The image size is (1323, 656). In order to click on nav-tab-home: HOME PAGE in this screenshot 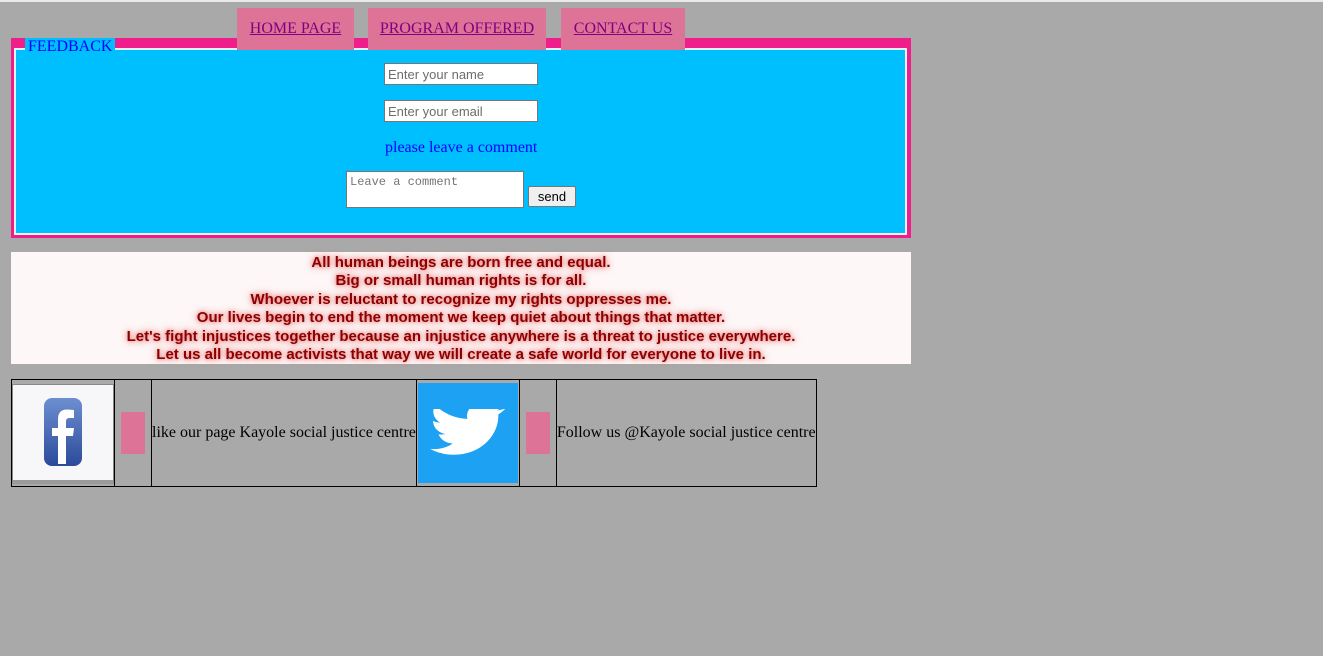, I will do `click(295, 29)`.